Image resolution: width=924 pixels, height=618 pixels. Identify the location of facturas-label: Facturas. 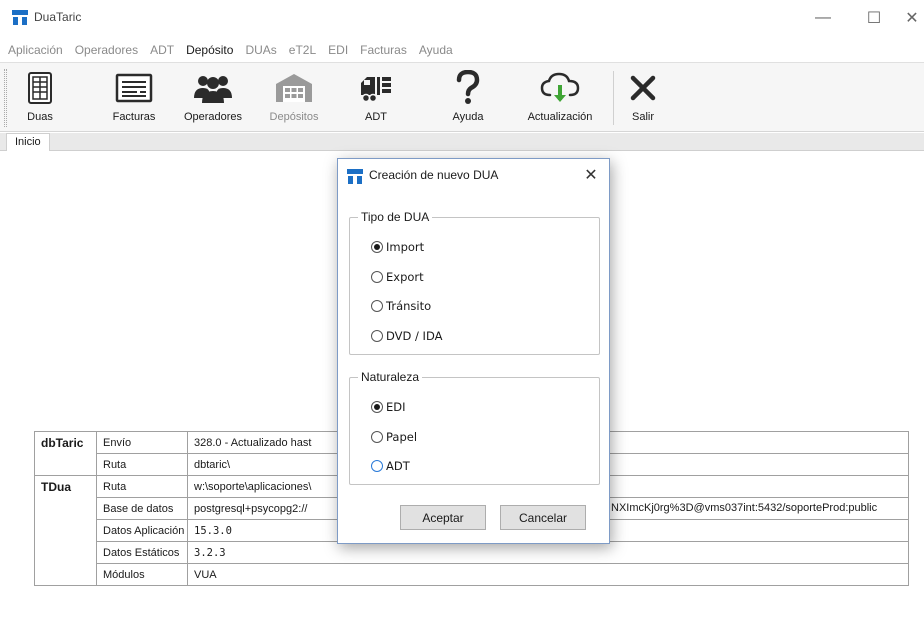
(134, 117).